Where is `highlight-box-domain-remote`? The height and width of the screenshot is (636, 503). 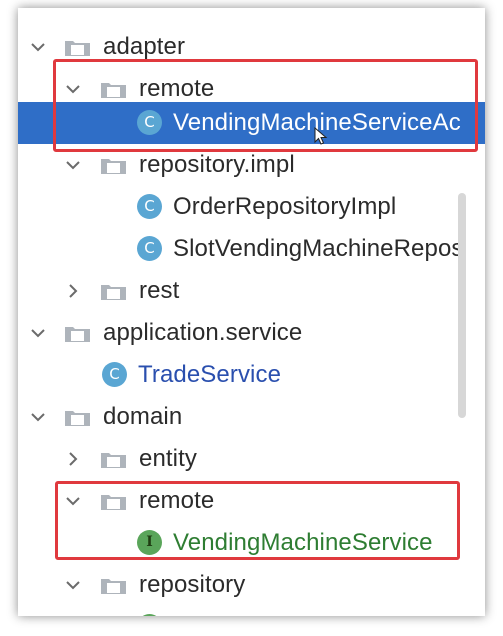 highlight-box-domain-remote is located at coordinates (257, 520).